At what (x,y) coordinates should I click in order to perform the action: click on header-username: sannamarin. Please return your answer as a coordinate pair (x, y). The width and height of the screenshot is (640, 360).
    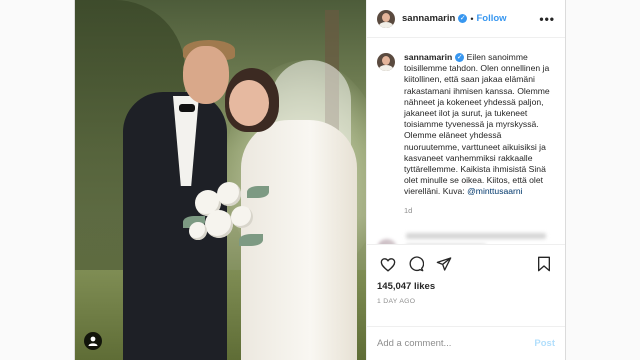
    Looking at the image, I should click on (428, 18).